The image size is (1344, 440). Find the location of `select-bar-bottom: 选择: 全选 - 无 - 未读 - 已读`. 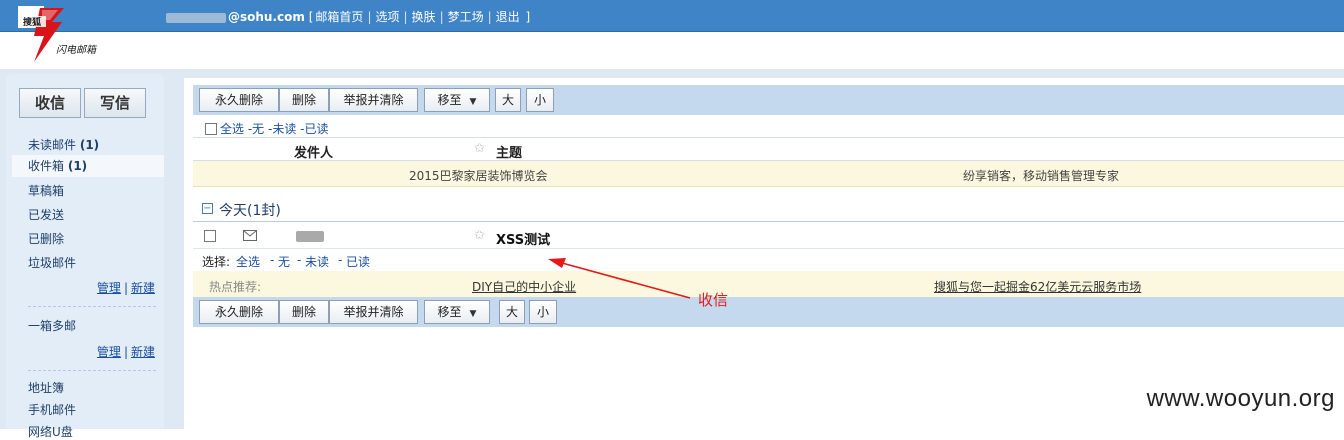

select-bar-bottom: 选择: 全选 - 无 - 未读 - 已读 is located at coordinates (768, 260).